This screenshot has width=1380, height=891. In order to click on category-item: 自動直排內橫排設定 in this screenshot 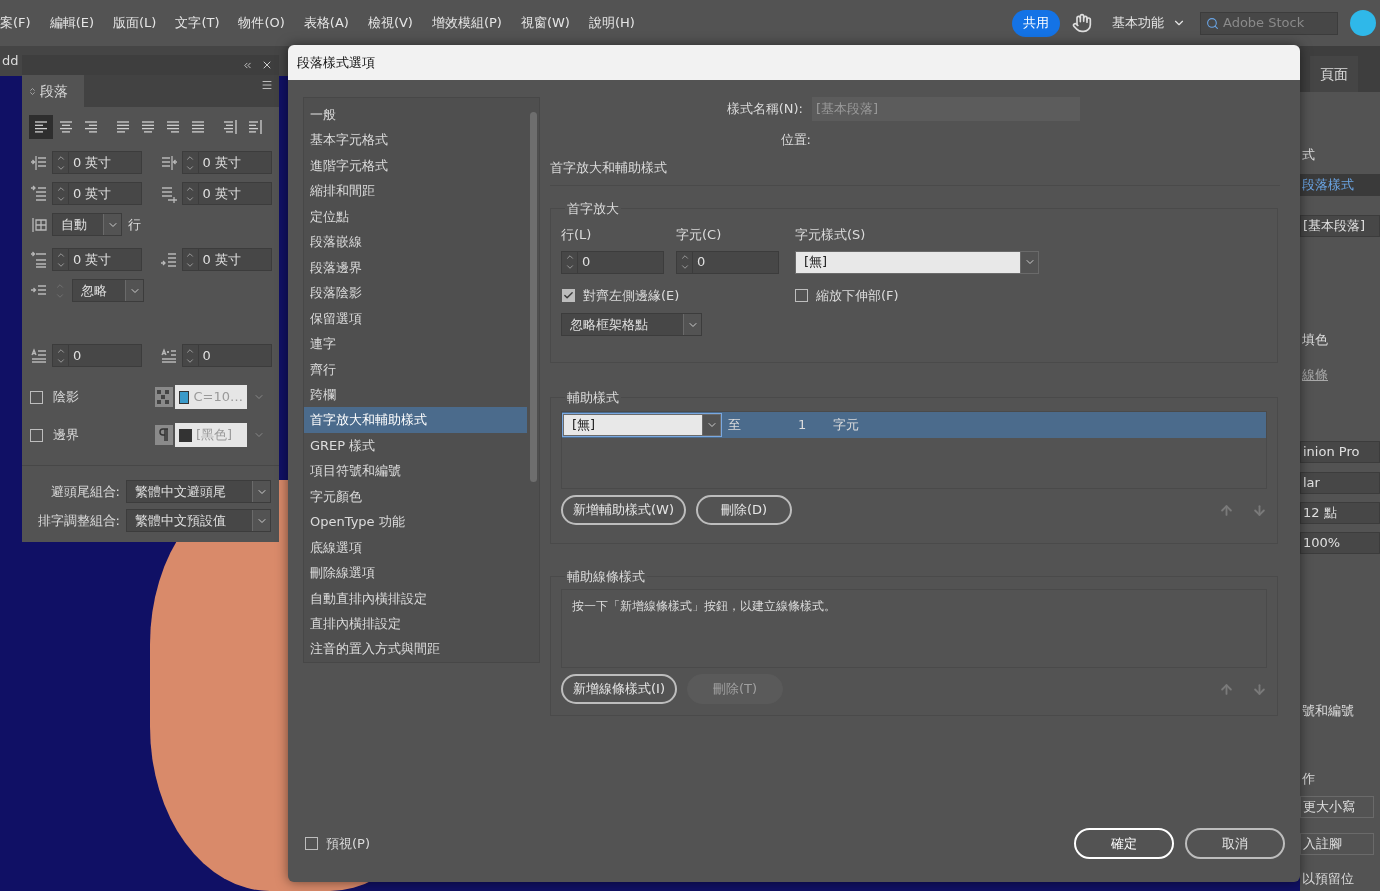, I will do `click(415, 598)`.